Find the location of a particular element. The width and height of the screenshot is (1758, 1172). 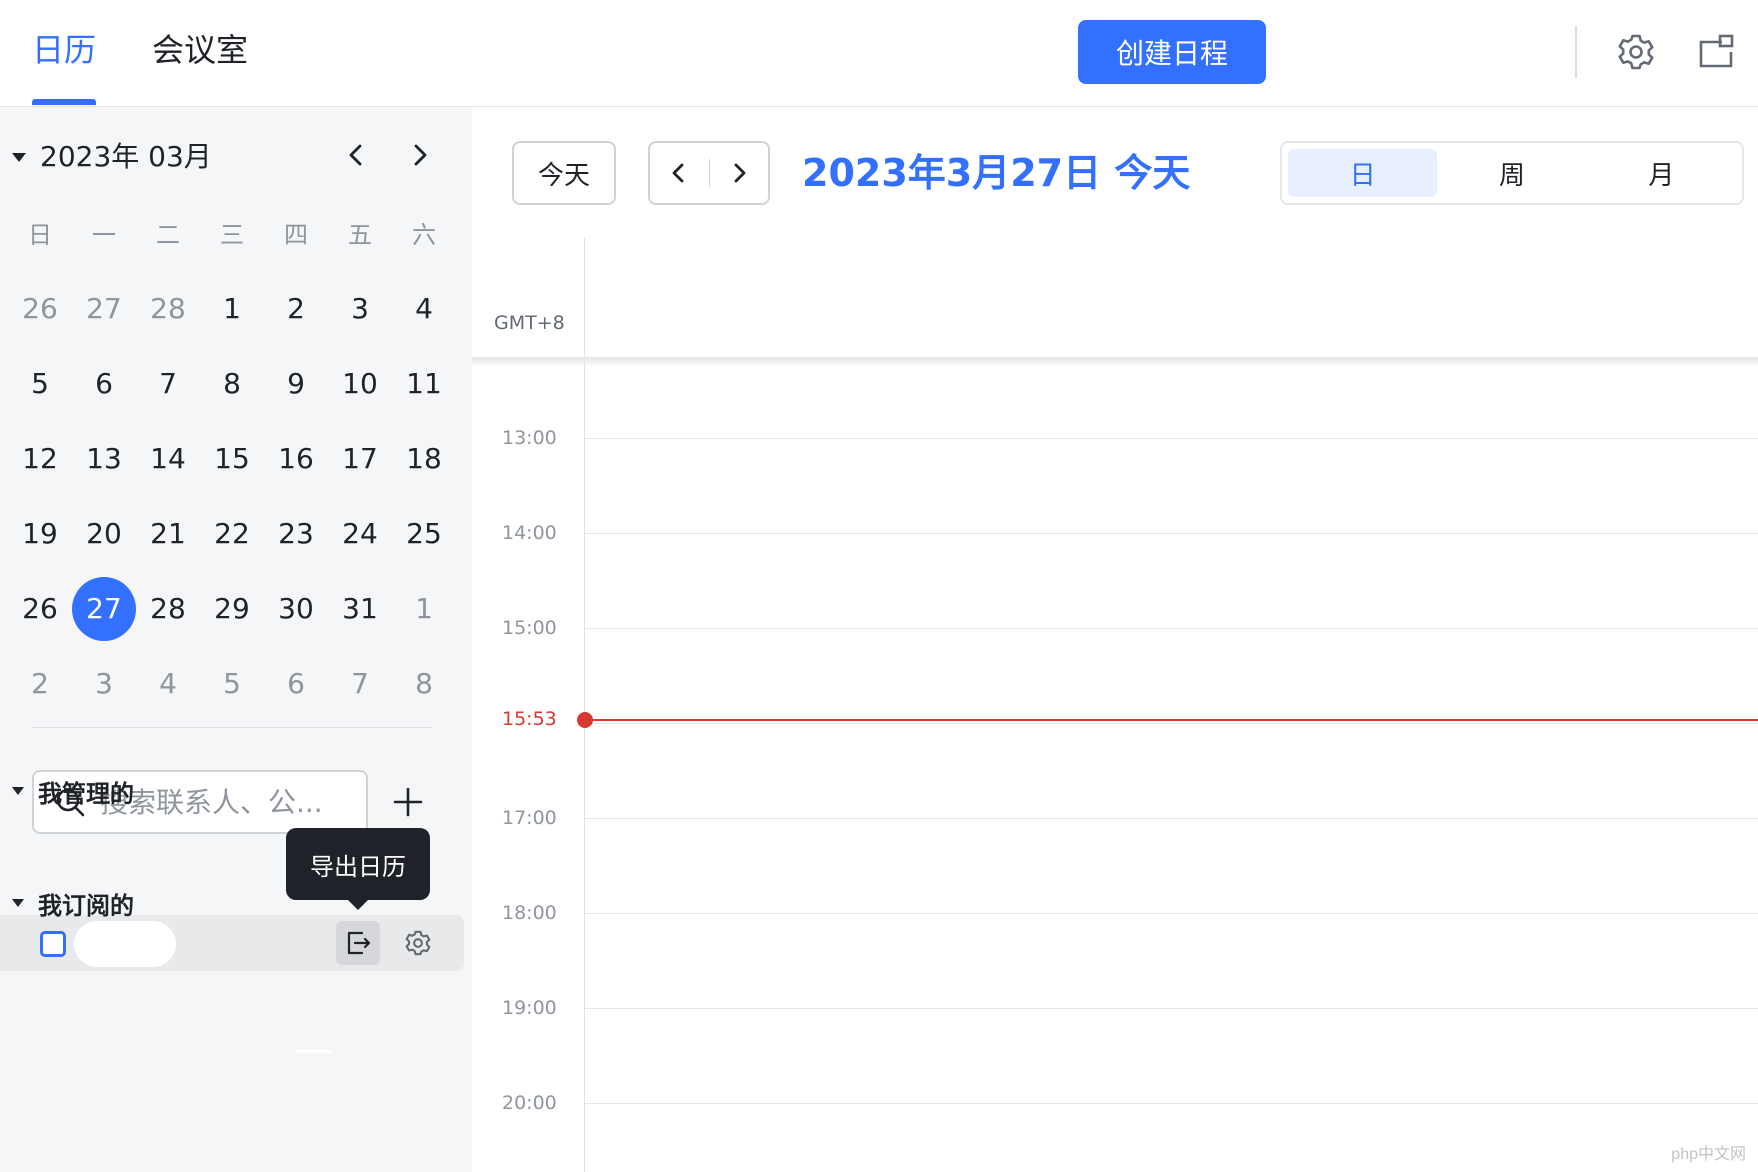

group-subscribed-label: 我订阅的 is located at coordinates (86, 905).